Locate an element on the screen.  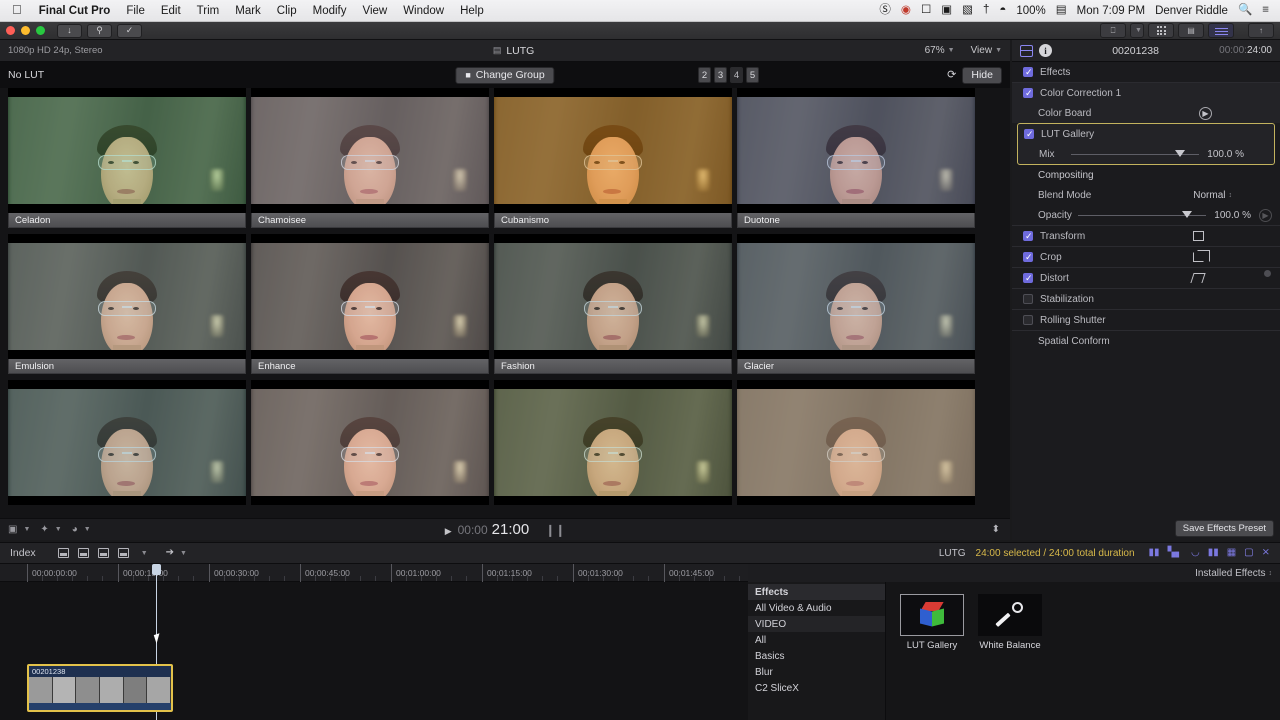
installed-effects-dropdown: Installed Effects is located at coordinates (1230, 573).